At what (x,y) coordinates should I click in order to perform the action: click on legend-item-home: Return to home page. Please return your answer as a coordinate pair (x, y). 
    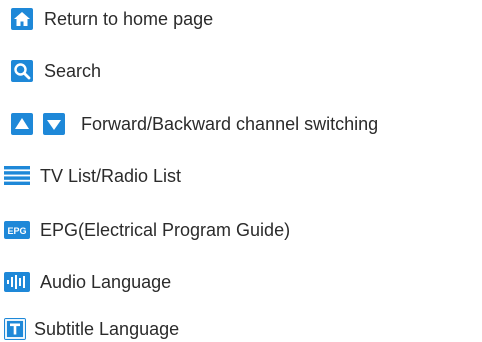
    Looking at the image, I should click on (112, 19).